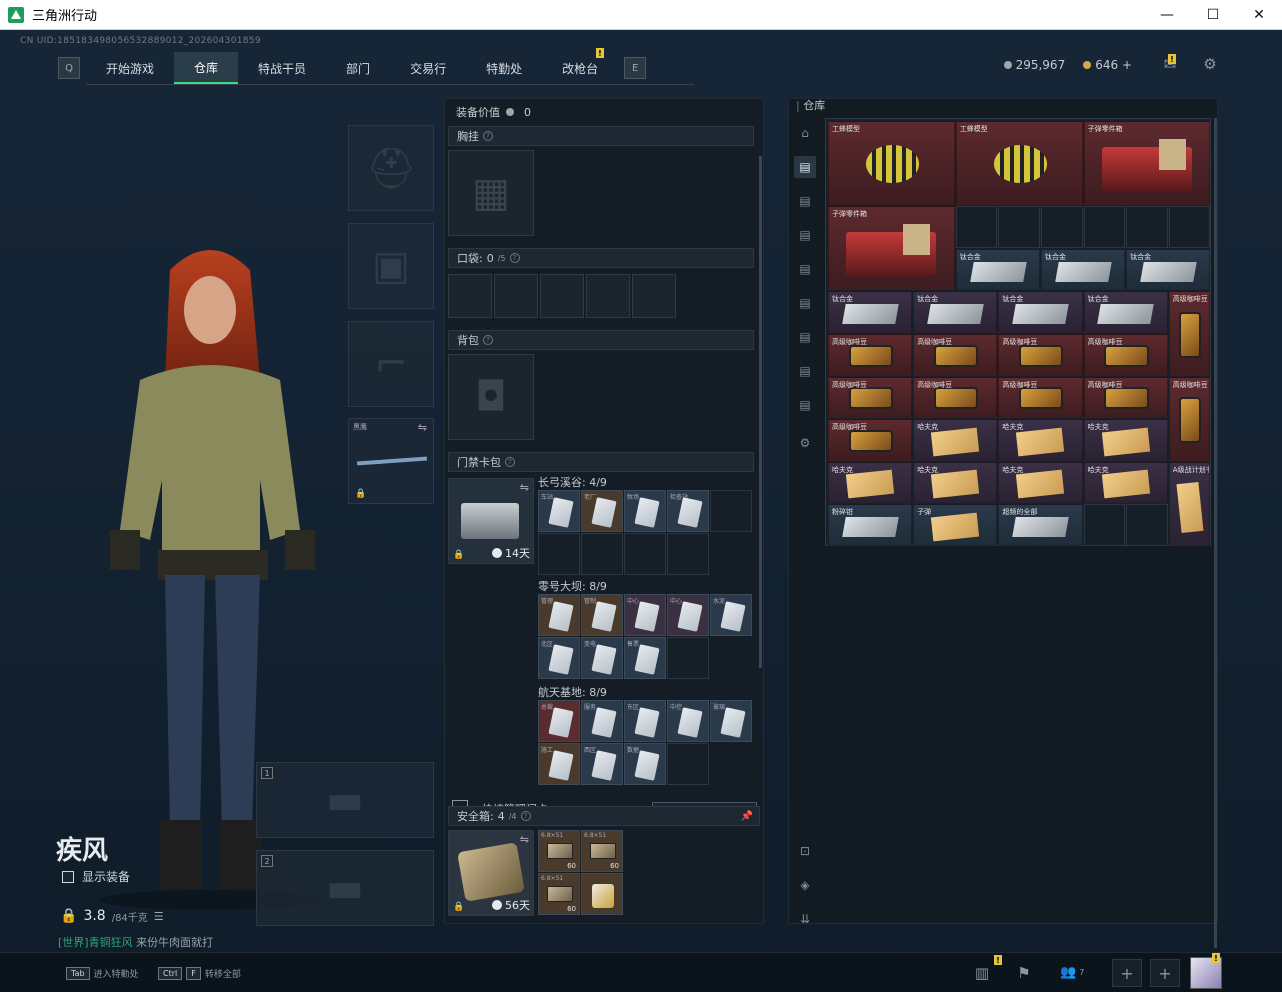  Describe the element at coordinates (805, 405) in the screenshot. I see `stash-tab-8-icon: ▤` at that location.